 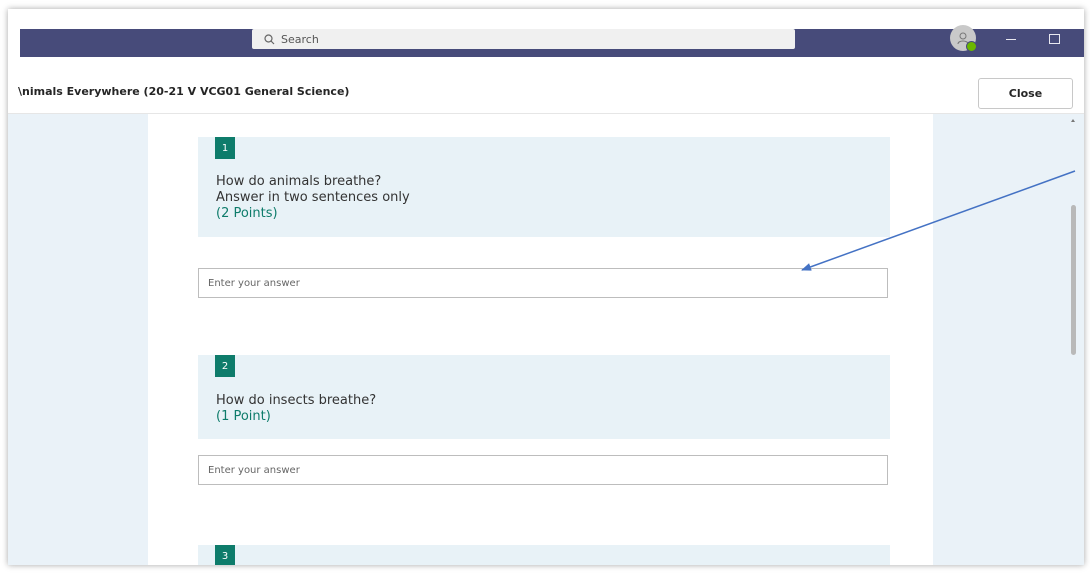 I want to click on question-text: How do insects breathe? (1 Point), so click(x=296, y=409).